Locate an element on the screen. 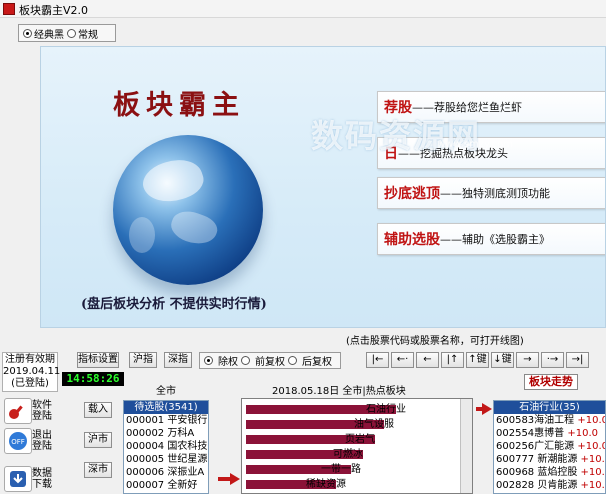 This screenshot has width=606, height=494. list-item: 002828 贝肯能源 +10.0 is located at coordinates (549, 485).